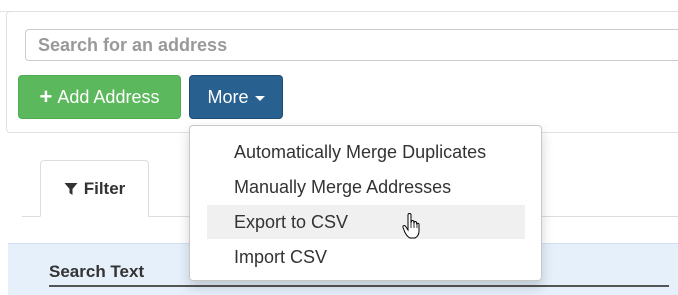  I want to click on search-text-divider, so click(359, 286).